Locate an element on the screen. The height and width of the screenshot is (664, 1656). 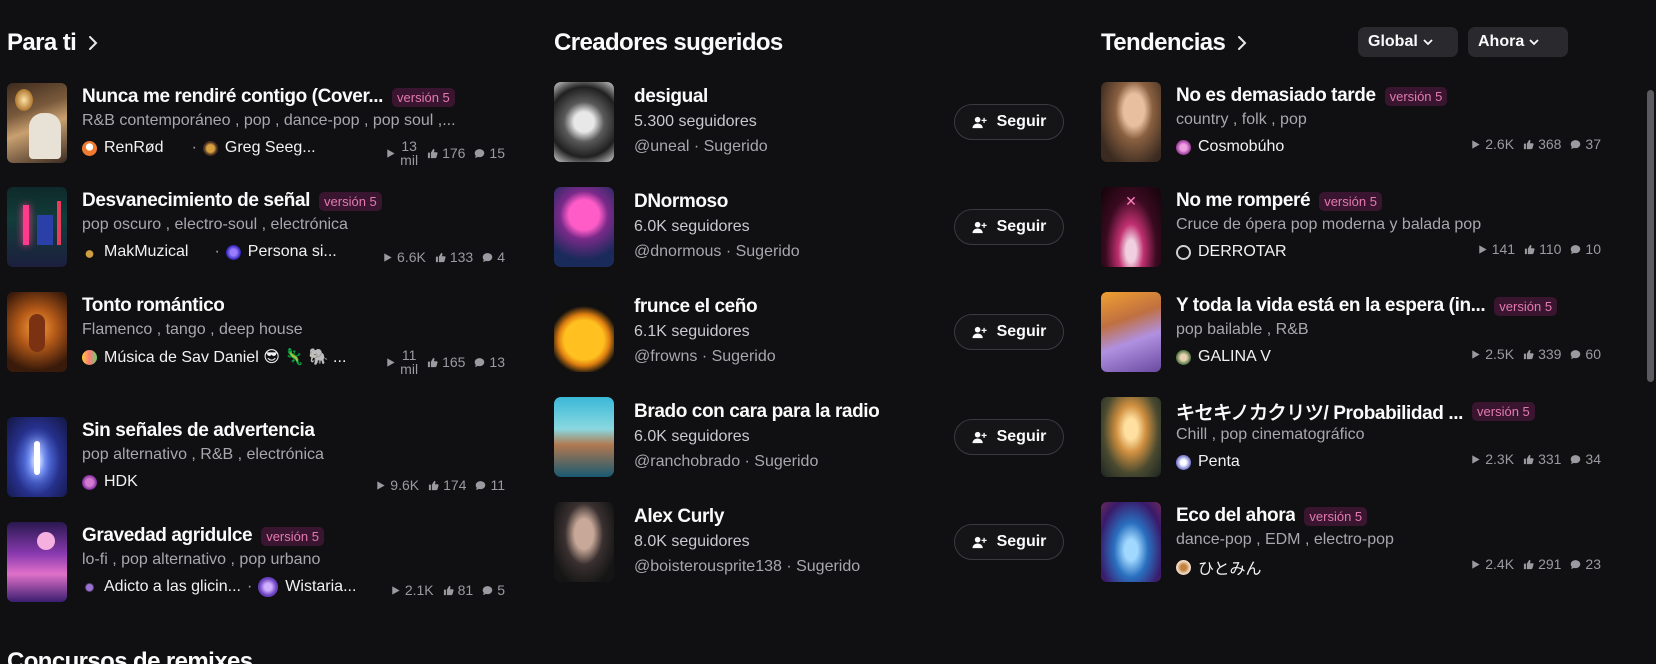
likes-stat: 368 is located at coordinates (1542, 144).